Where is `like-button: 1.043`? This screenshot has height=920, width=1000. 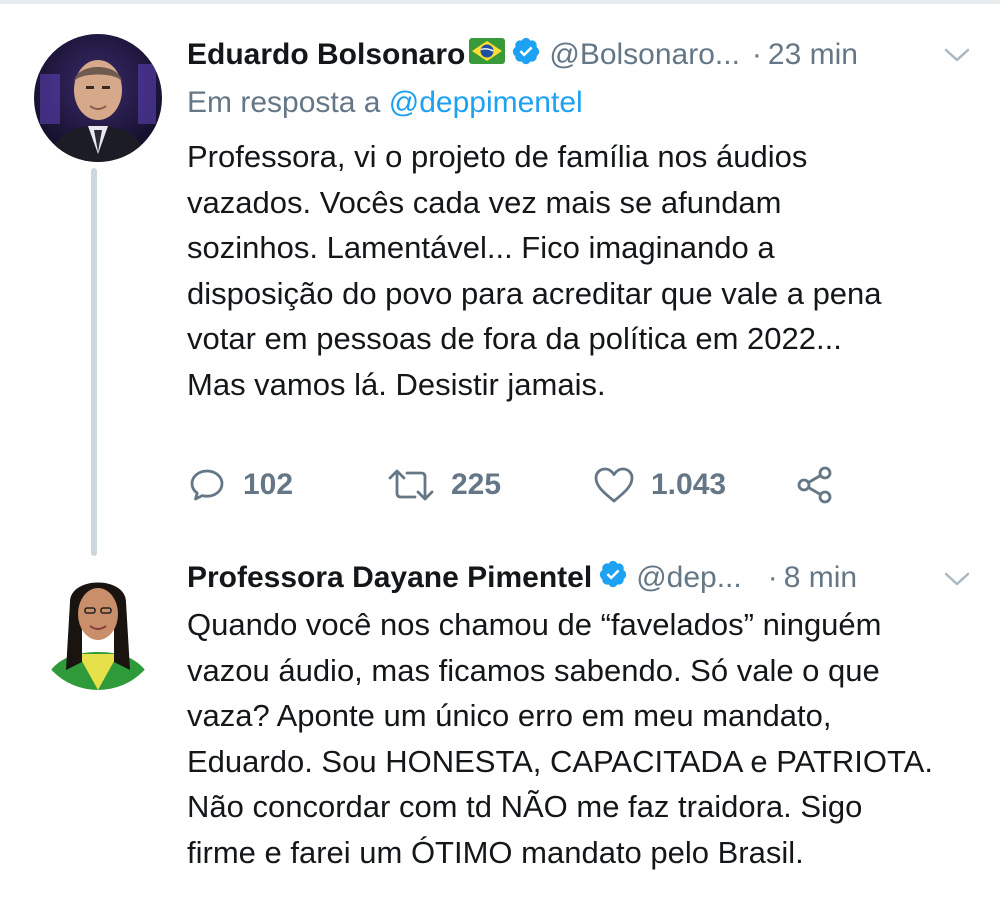 like-button: 1.043 is located at coordinates (659, 485).